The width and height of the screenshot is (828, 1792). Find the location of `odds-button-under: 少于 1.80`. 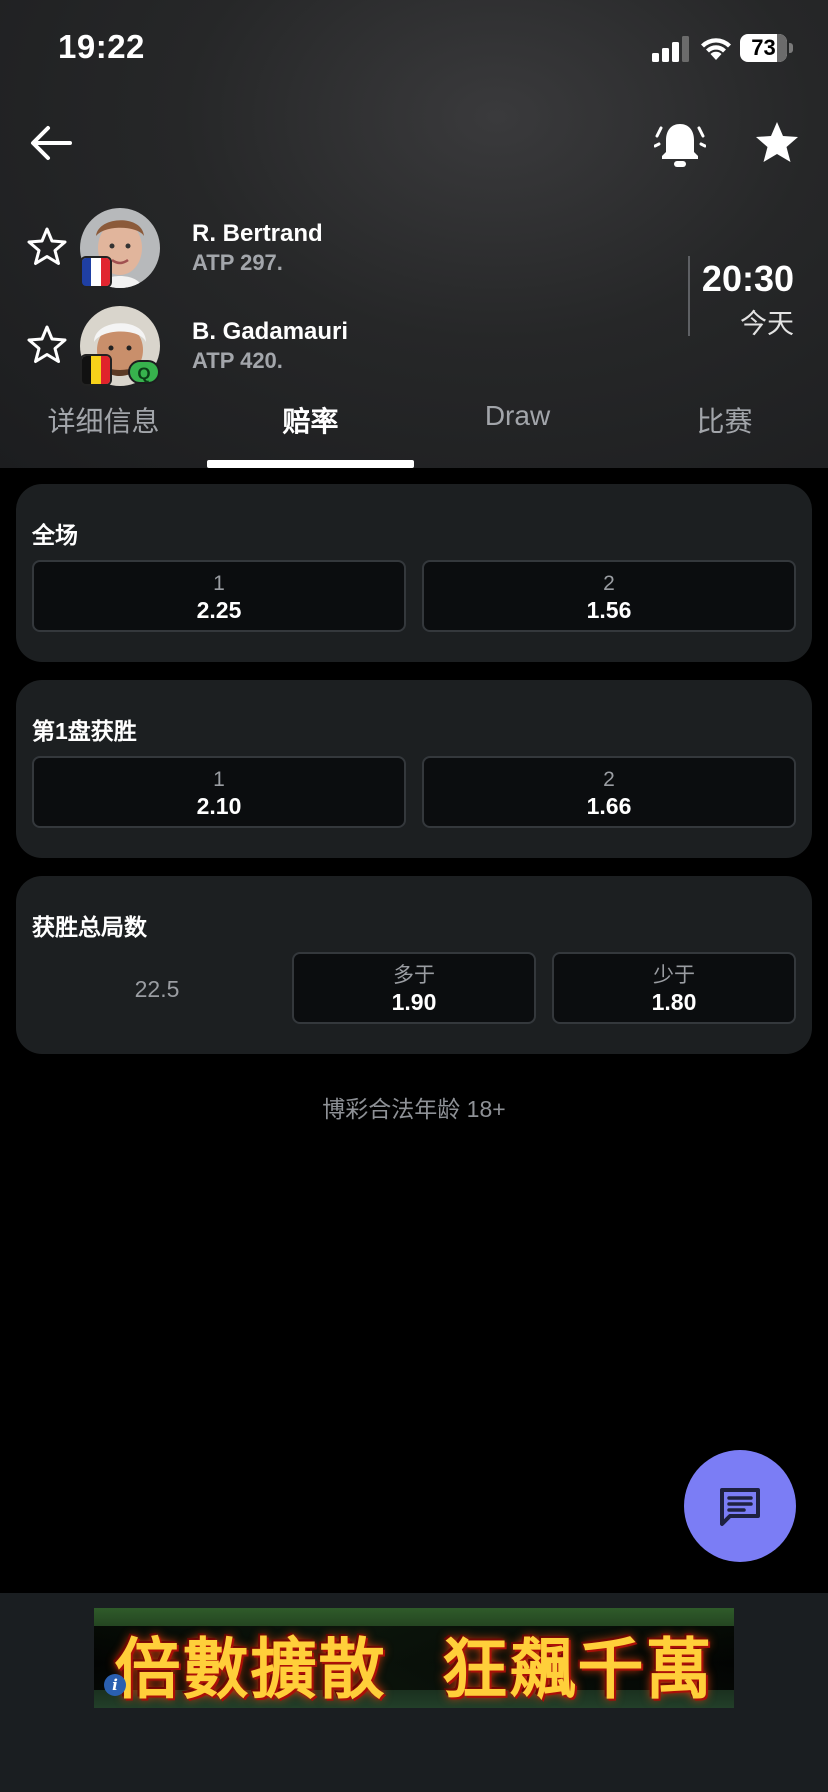

odds-button-under: 少于 1.80 is located at coordinates (674, 988).